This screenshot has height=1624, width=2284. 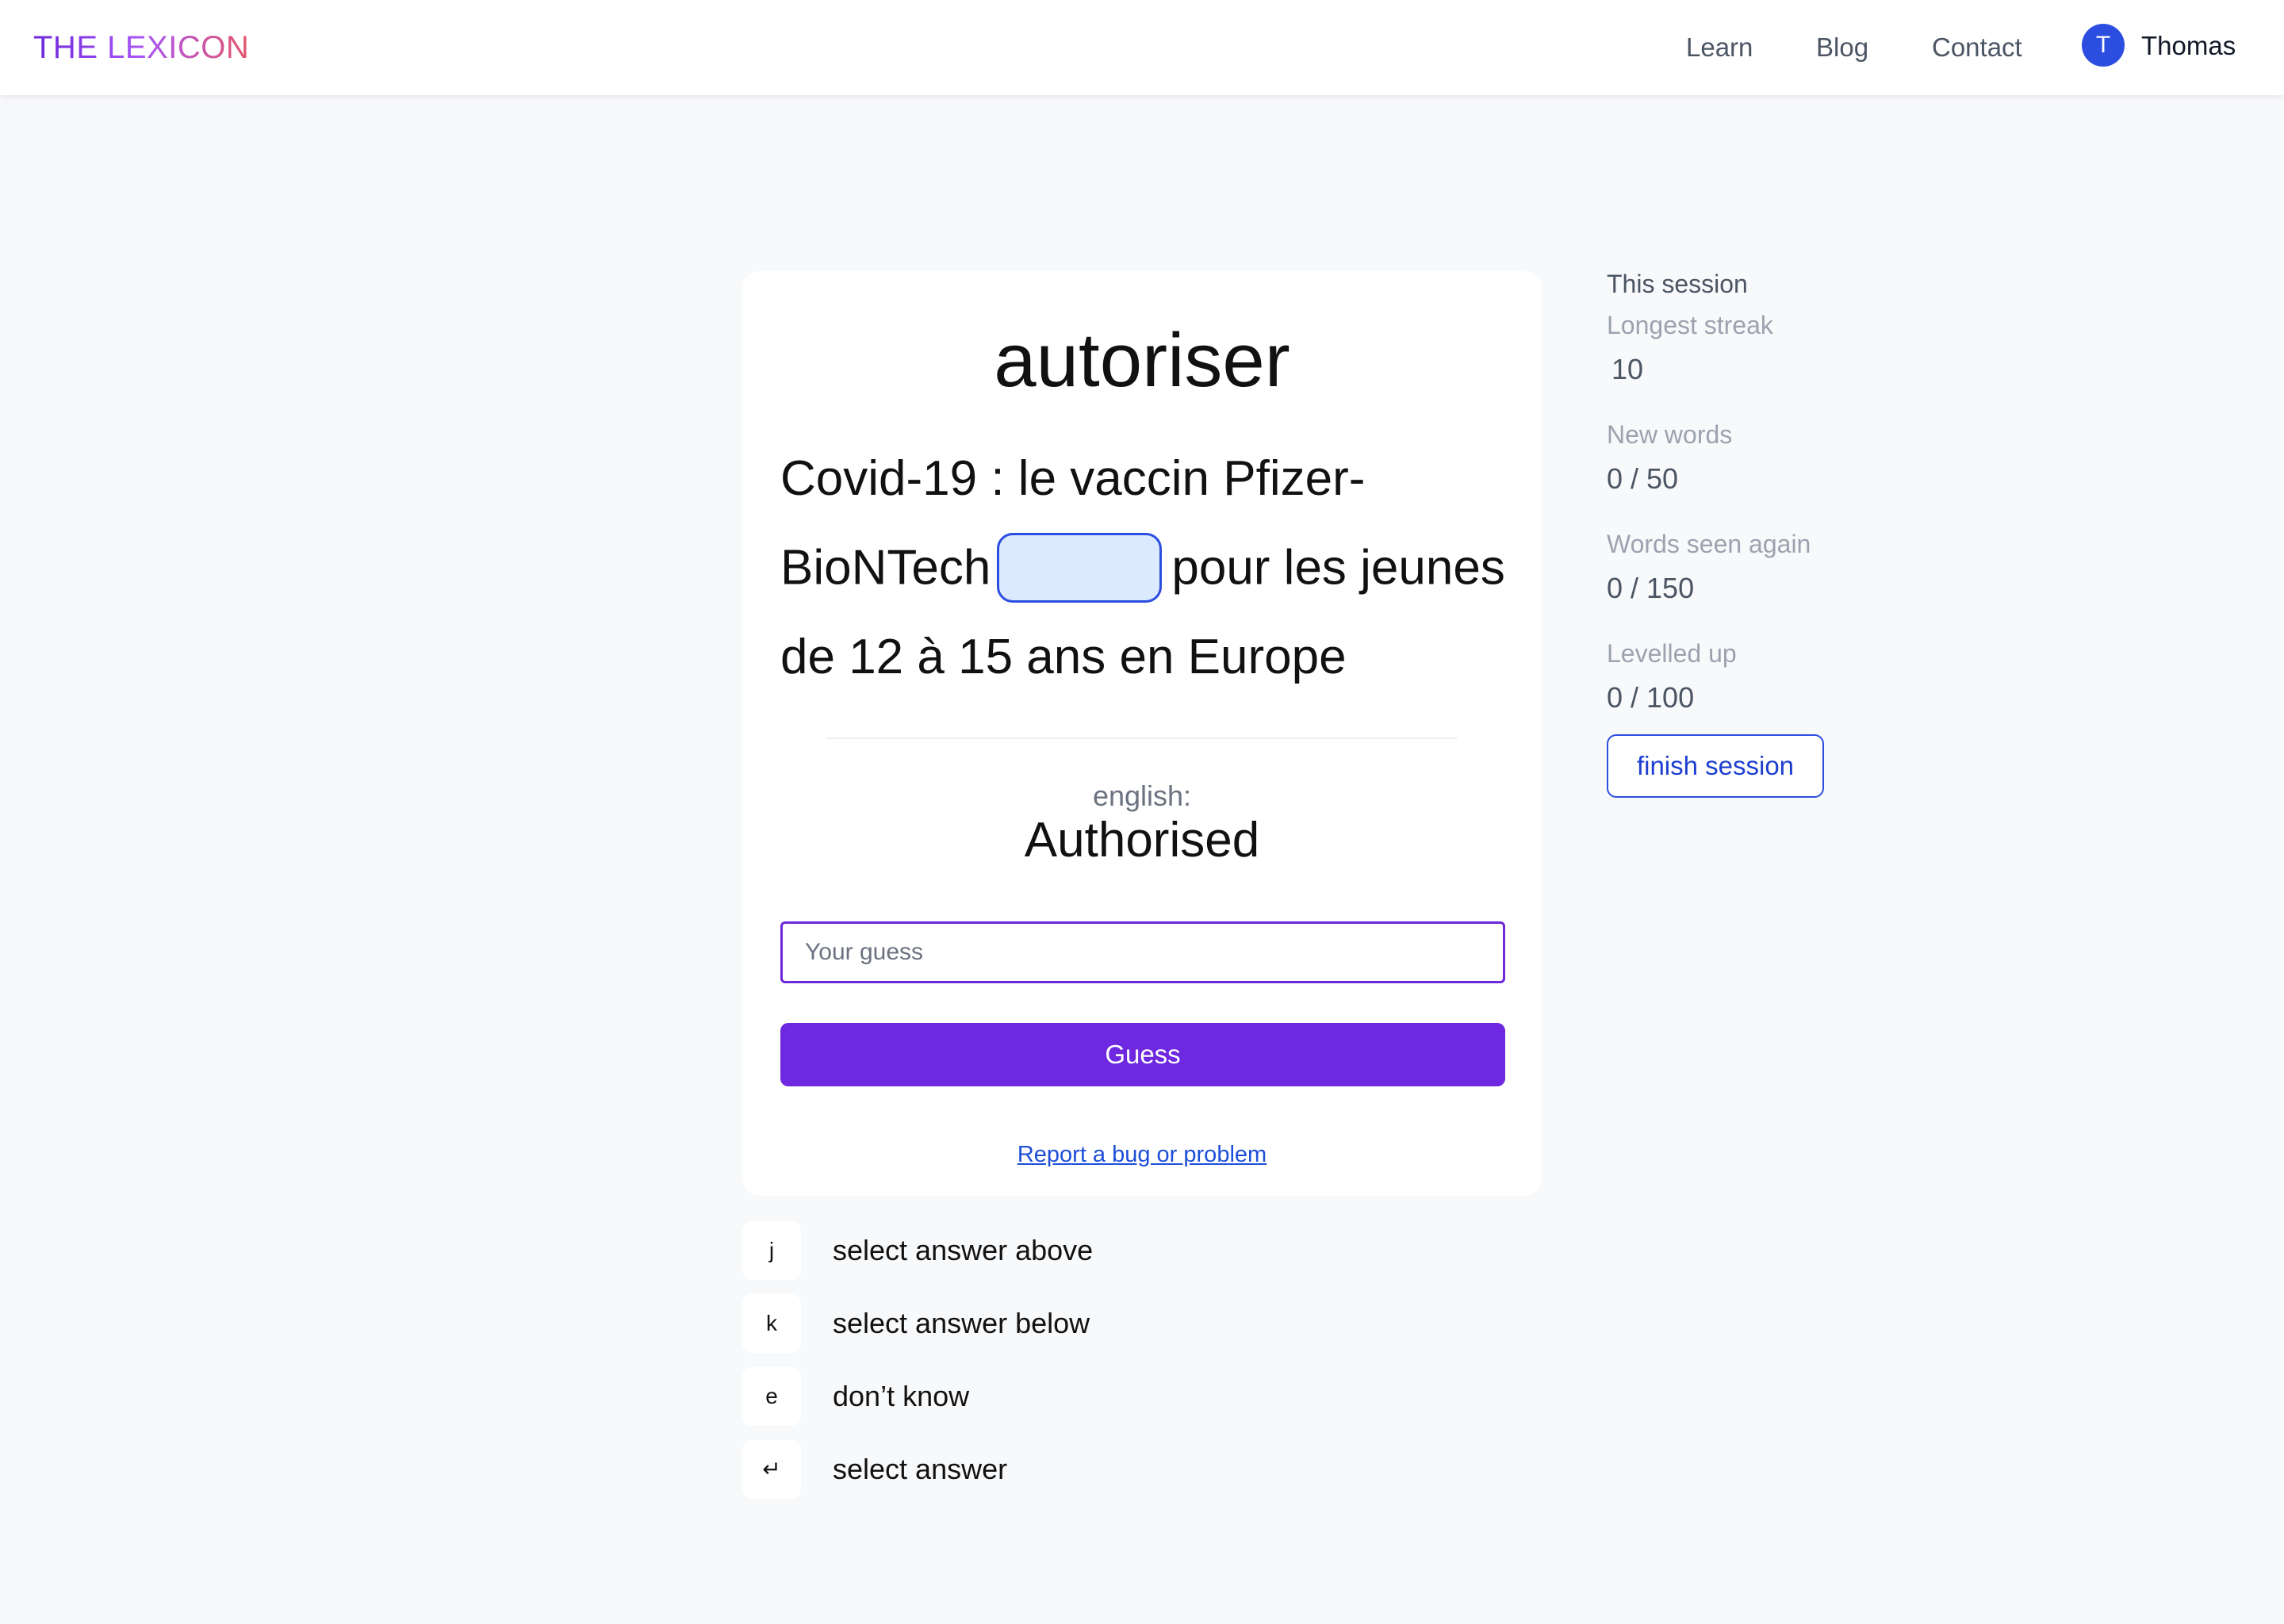 What do you see at coordinates (1142, 841) in the screenshot?
I see `translation-word: Authorised` at bounding box center [1142, 841].